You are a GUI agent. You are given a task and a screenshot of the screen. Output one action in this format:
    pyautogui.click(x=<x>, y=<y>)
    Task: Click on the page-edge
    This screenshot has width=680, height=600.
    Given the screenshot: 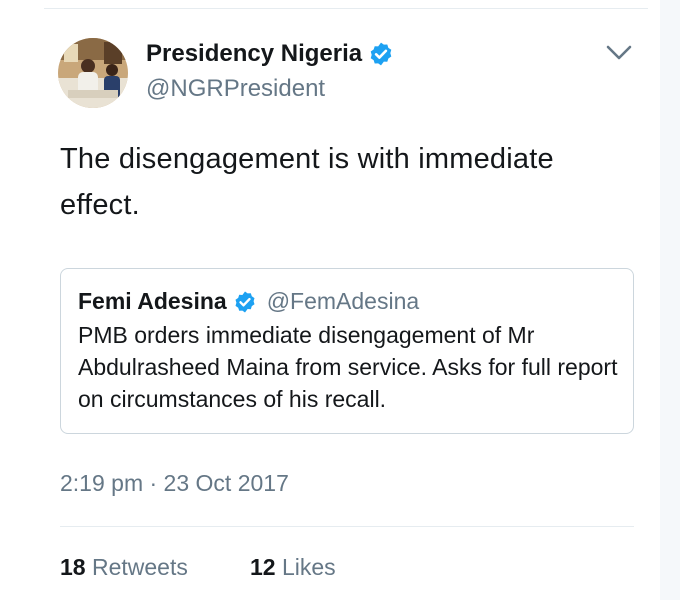 What is the action you would take?
    pyautogui.click(x=670, y=300)
    